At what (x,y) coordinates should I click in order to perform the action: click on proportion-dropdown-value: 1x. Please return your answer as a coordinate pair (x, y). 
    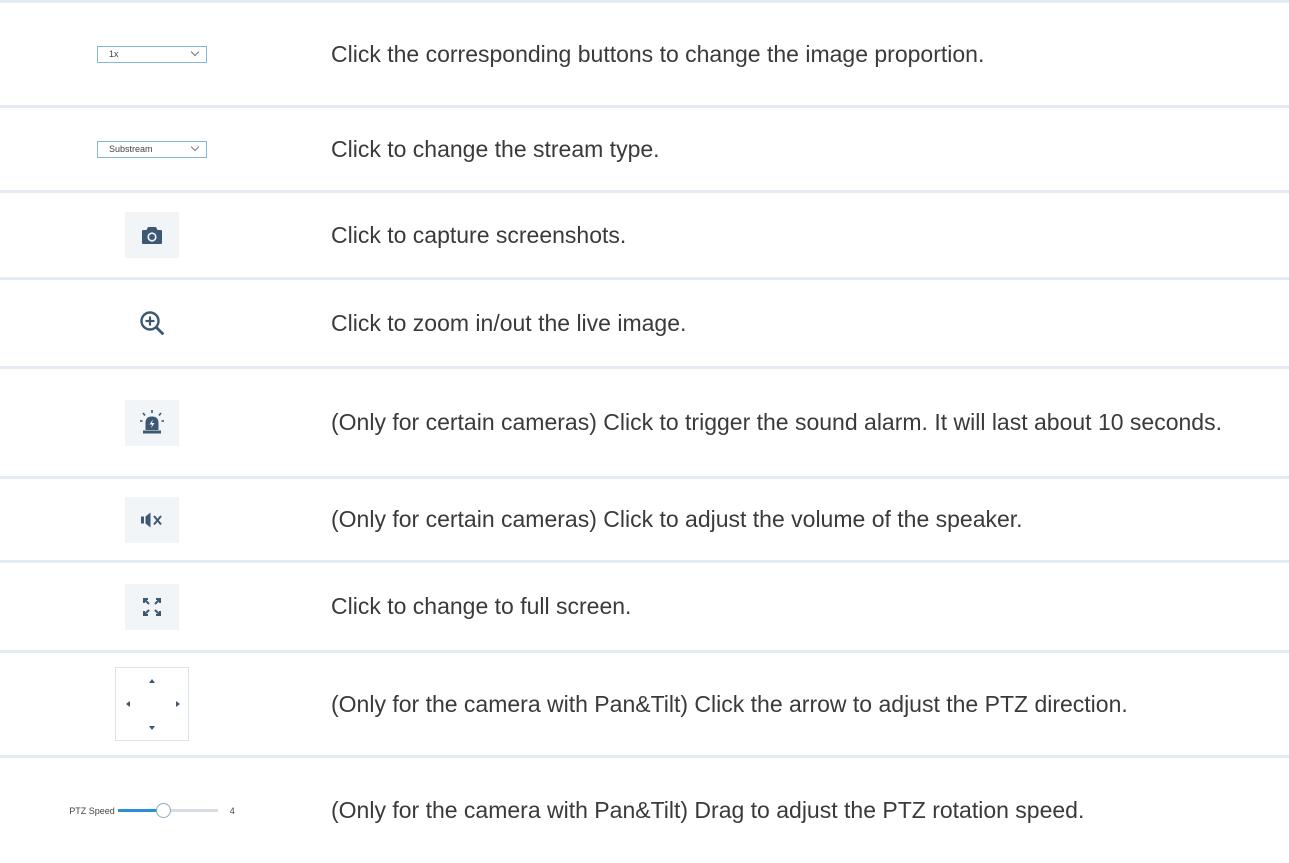
    Looking at the image, I should click on (114, 54).